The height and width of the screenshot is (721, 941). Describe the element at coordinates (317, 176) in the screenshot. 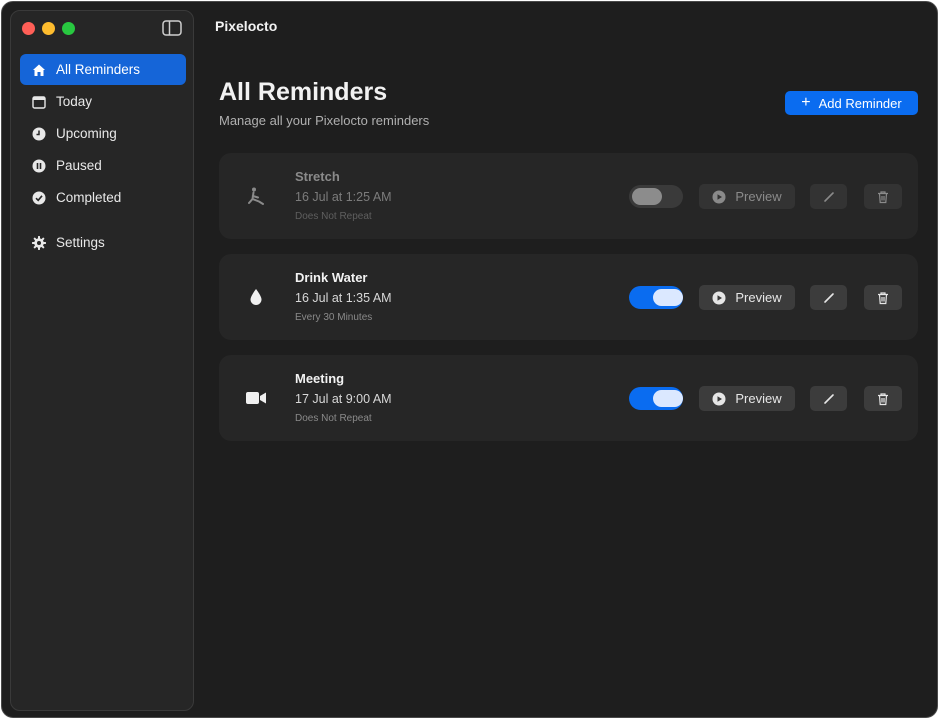

I see `reminder-name: Stretch` at that location.